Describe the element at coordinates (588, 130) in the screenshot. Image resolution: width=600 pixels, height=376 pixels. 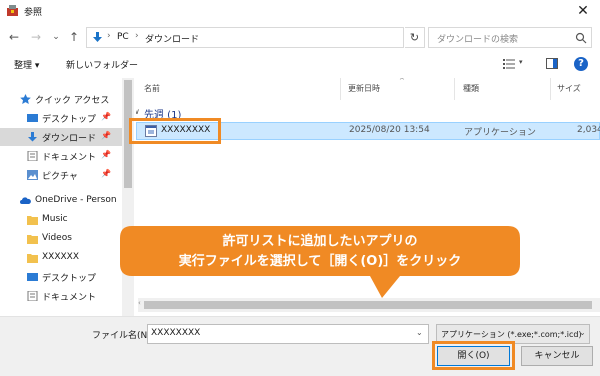
I see `file-size: 2,034` at that location.